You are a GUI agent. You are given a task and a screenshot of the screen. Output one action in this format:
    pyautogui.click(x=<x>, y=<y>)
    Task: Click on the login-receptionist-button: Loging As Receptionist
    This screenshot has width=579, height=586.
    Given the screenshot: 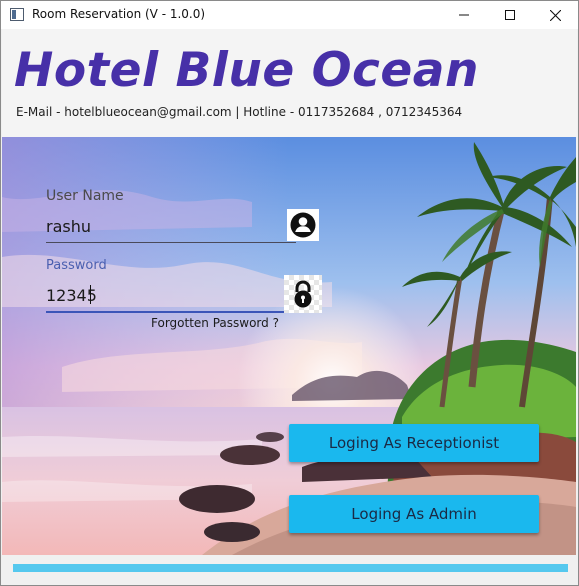 What is the action you would take?
    pyautogui.click(x=414, y=443)
    